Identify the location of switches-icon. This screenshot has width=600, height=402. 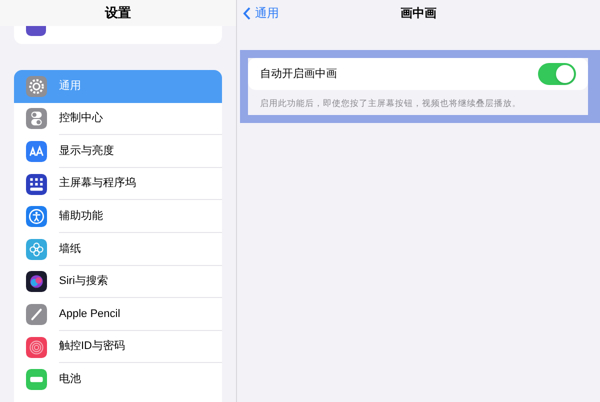
(36, 119).